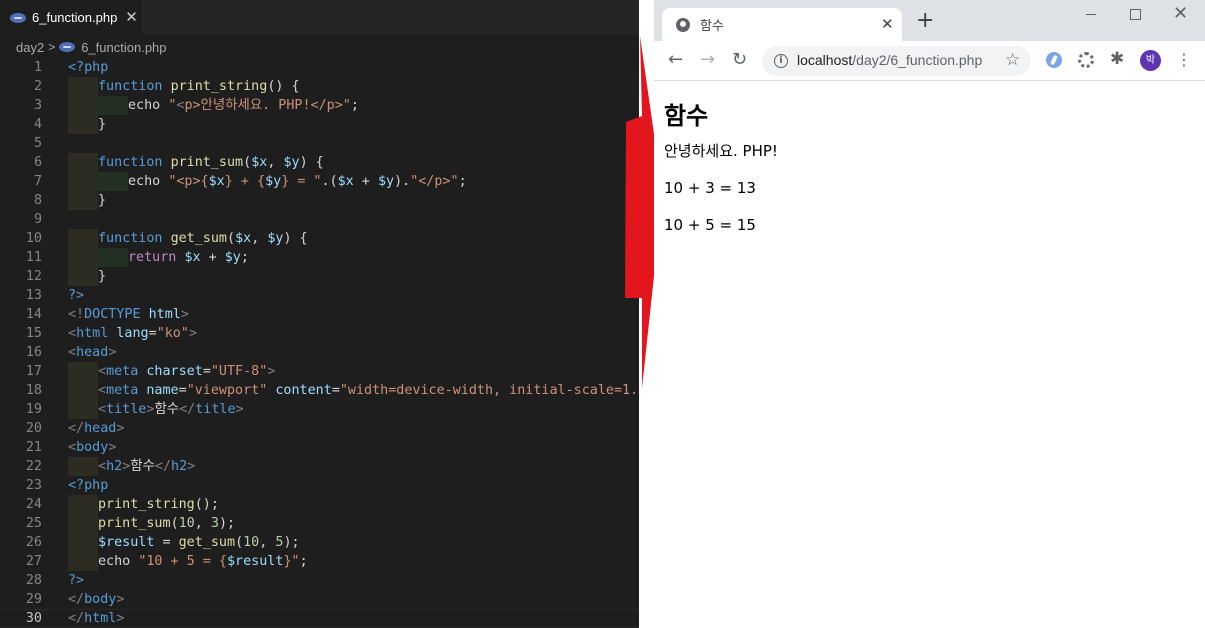 Image resolution: width=1205 pixels, height=628 pixels. Describe the element at coordinates (212, 257) in the screenshot. I see `code-token: +` at that location.